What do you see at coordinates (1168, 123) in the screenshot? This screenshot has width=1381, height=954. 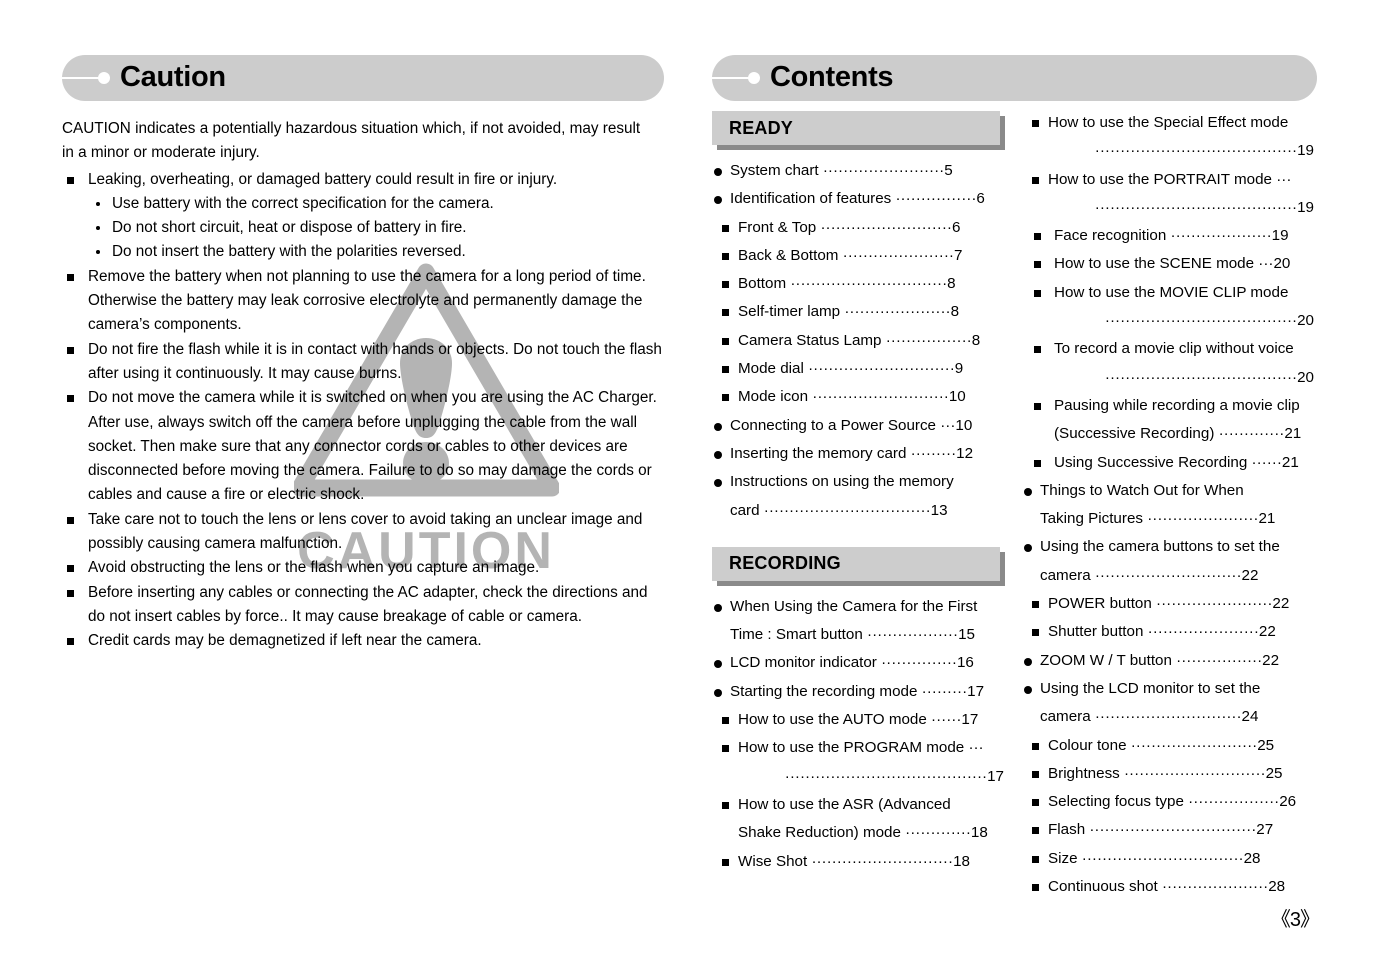 I see `toc-entry: How to use the Special Effect mode` at bounding box center [1168, 123].